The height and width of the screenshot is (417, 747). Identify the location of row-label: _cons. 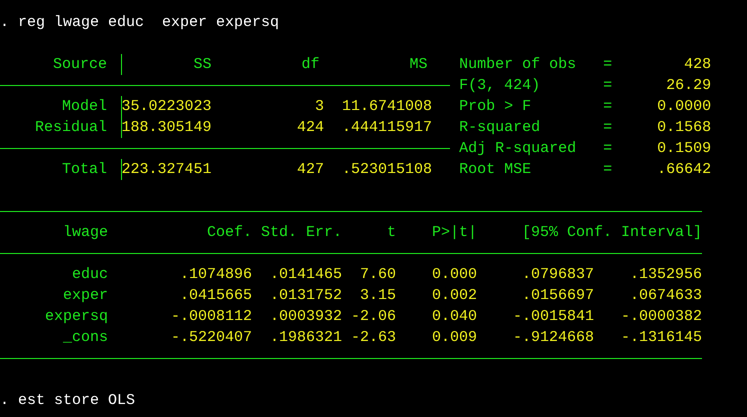
(85, 338).